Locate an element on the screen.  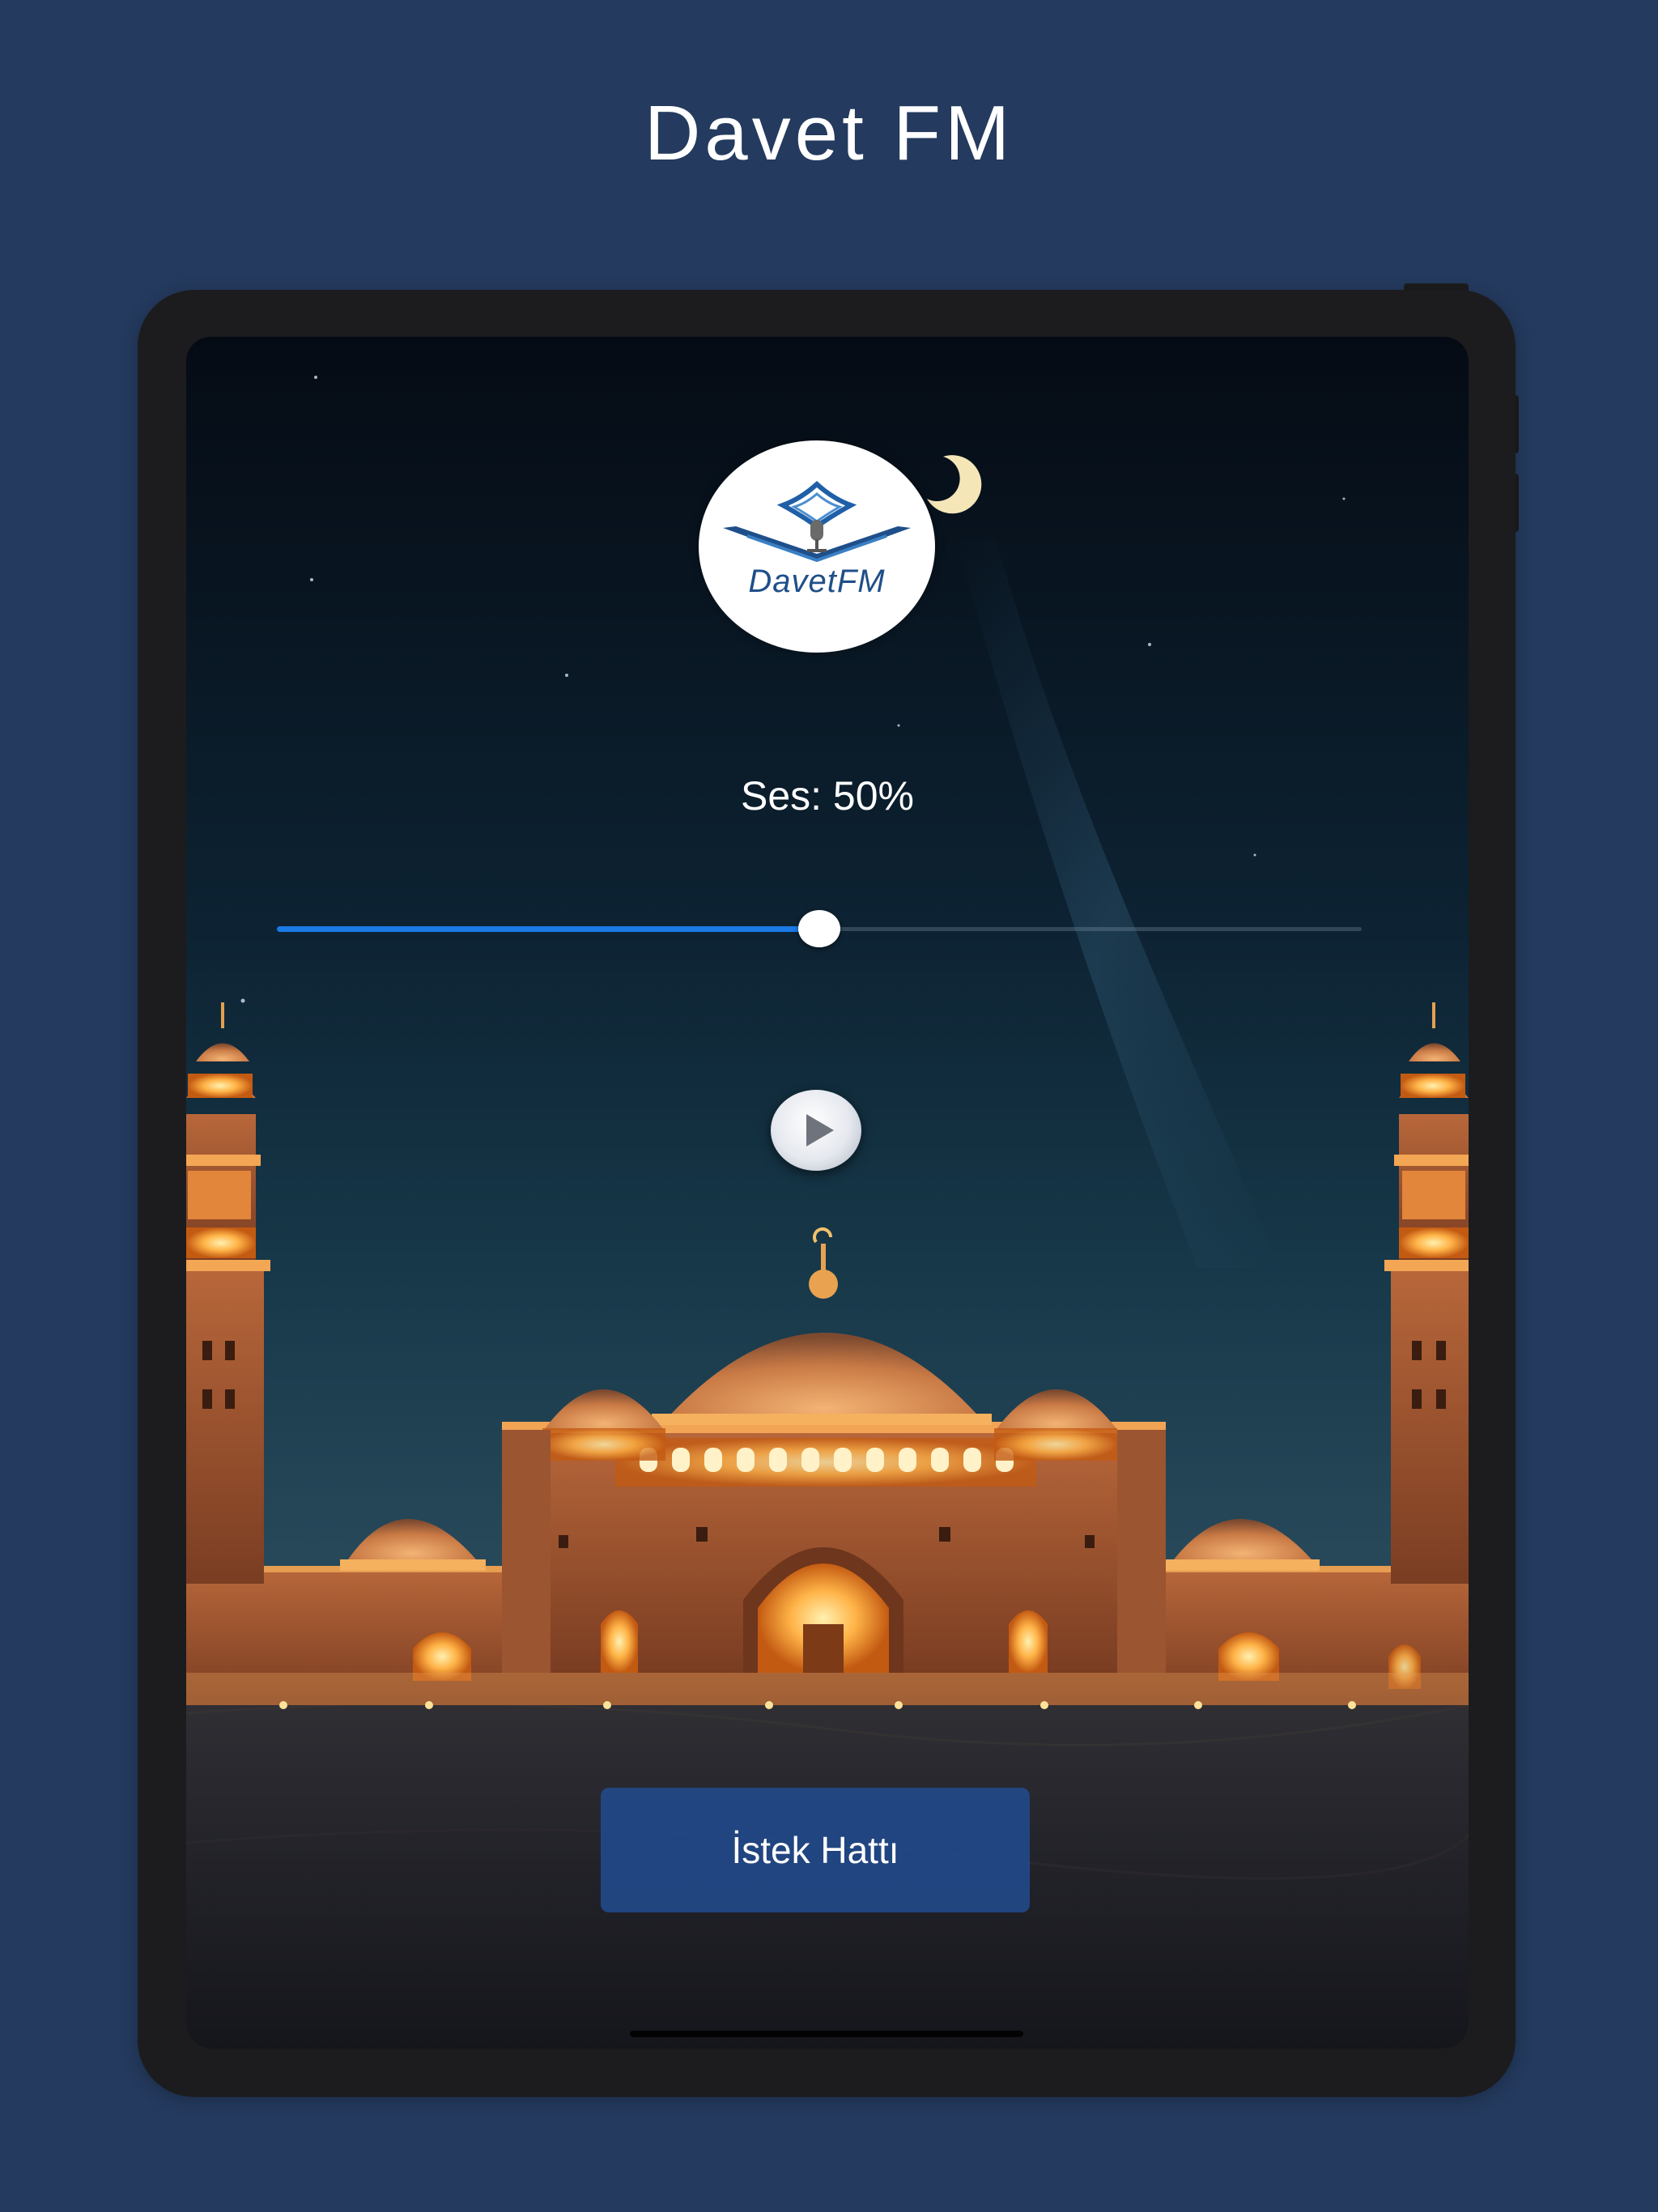
logo-text: DavetFM is located at coordinates (817, 581).